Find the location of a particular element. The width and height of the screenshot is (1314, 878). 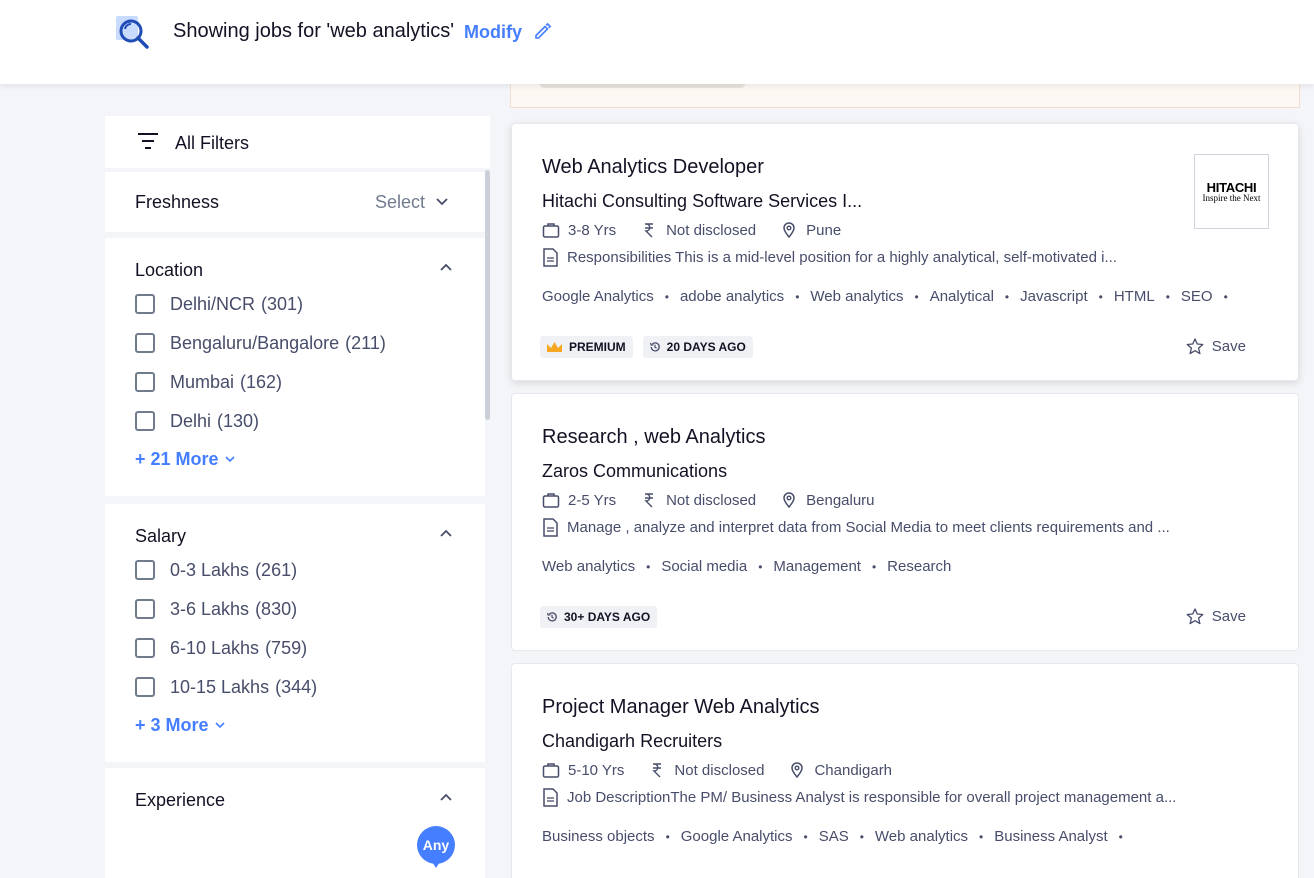

tag-label: Social media is located at coordinates (704, 566).